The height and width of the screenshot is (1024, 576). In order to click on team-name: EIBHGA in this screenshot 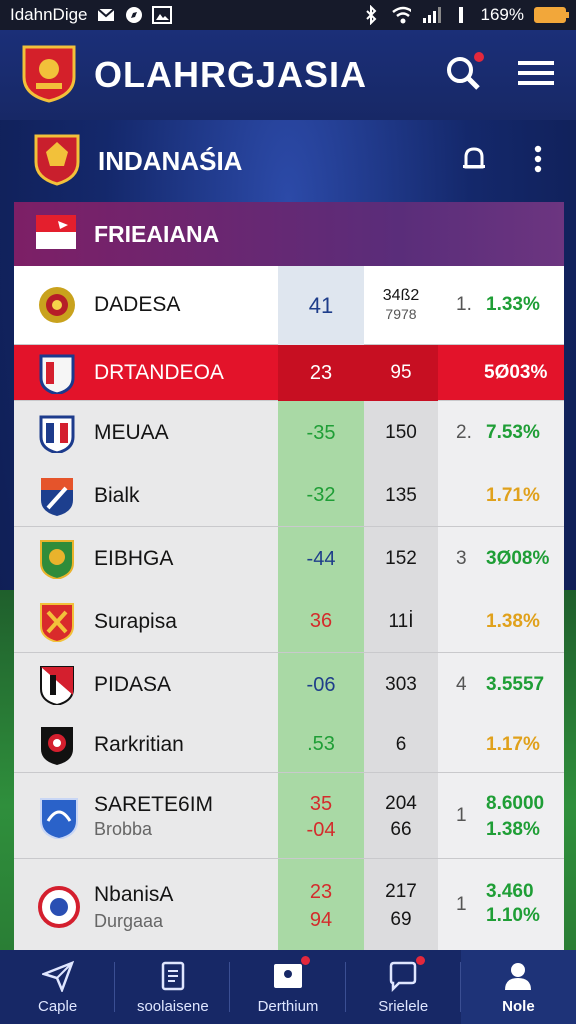, I will do `click(134, 558)`.